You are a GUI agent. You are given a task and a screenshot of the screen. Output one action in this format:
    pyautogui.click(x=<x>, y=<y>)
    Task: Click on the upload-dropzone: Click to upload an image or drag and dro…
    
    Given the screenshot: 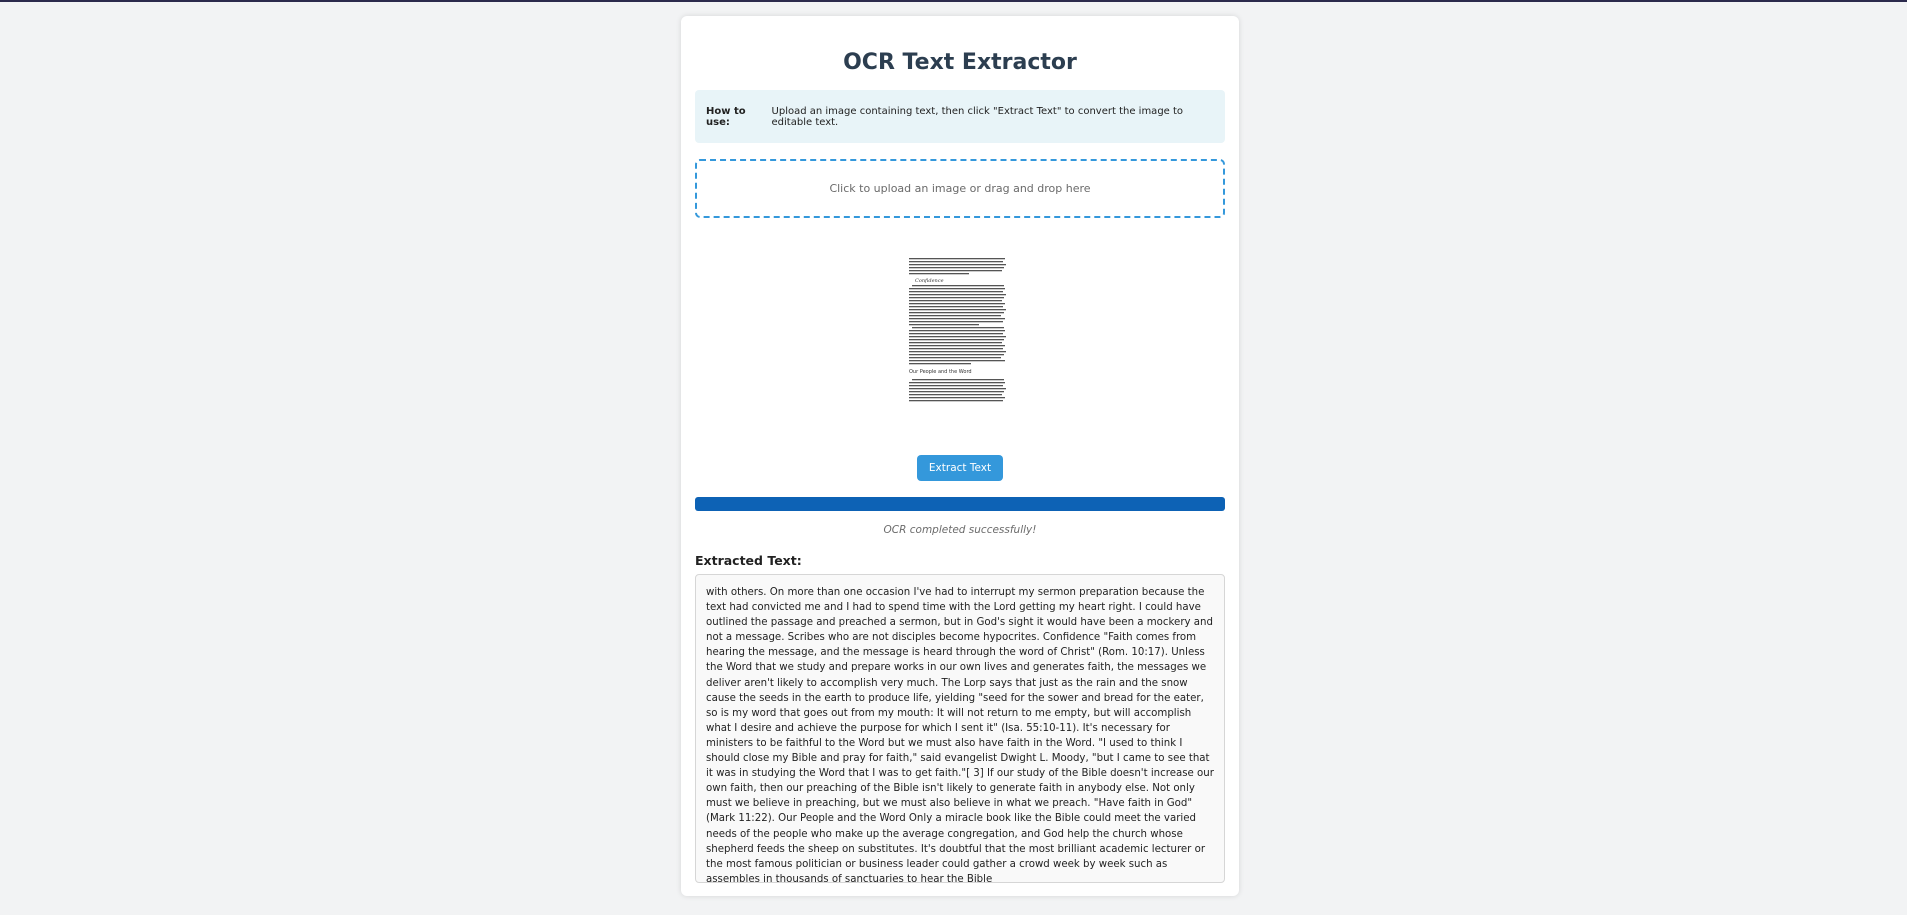 What is the action you would take?
    pyautogui.click(x=960, y=188)
    